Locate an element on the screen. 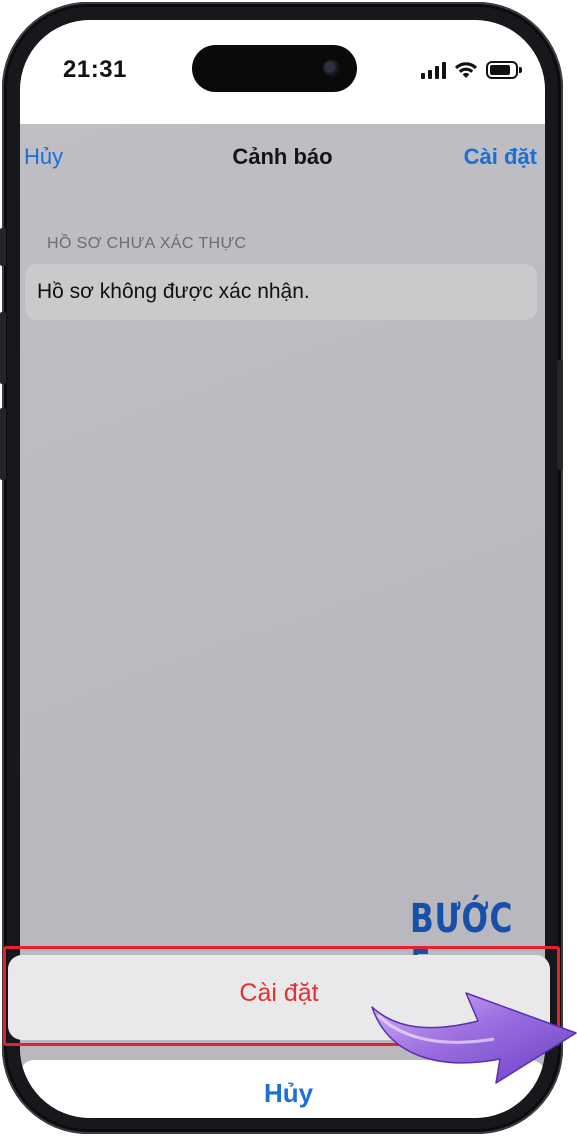  nav-install-button: Cài đặt is located at coordinates (500, 157).